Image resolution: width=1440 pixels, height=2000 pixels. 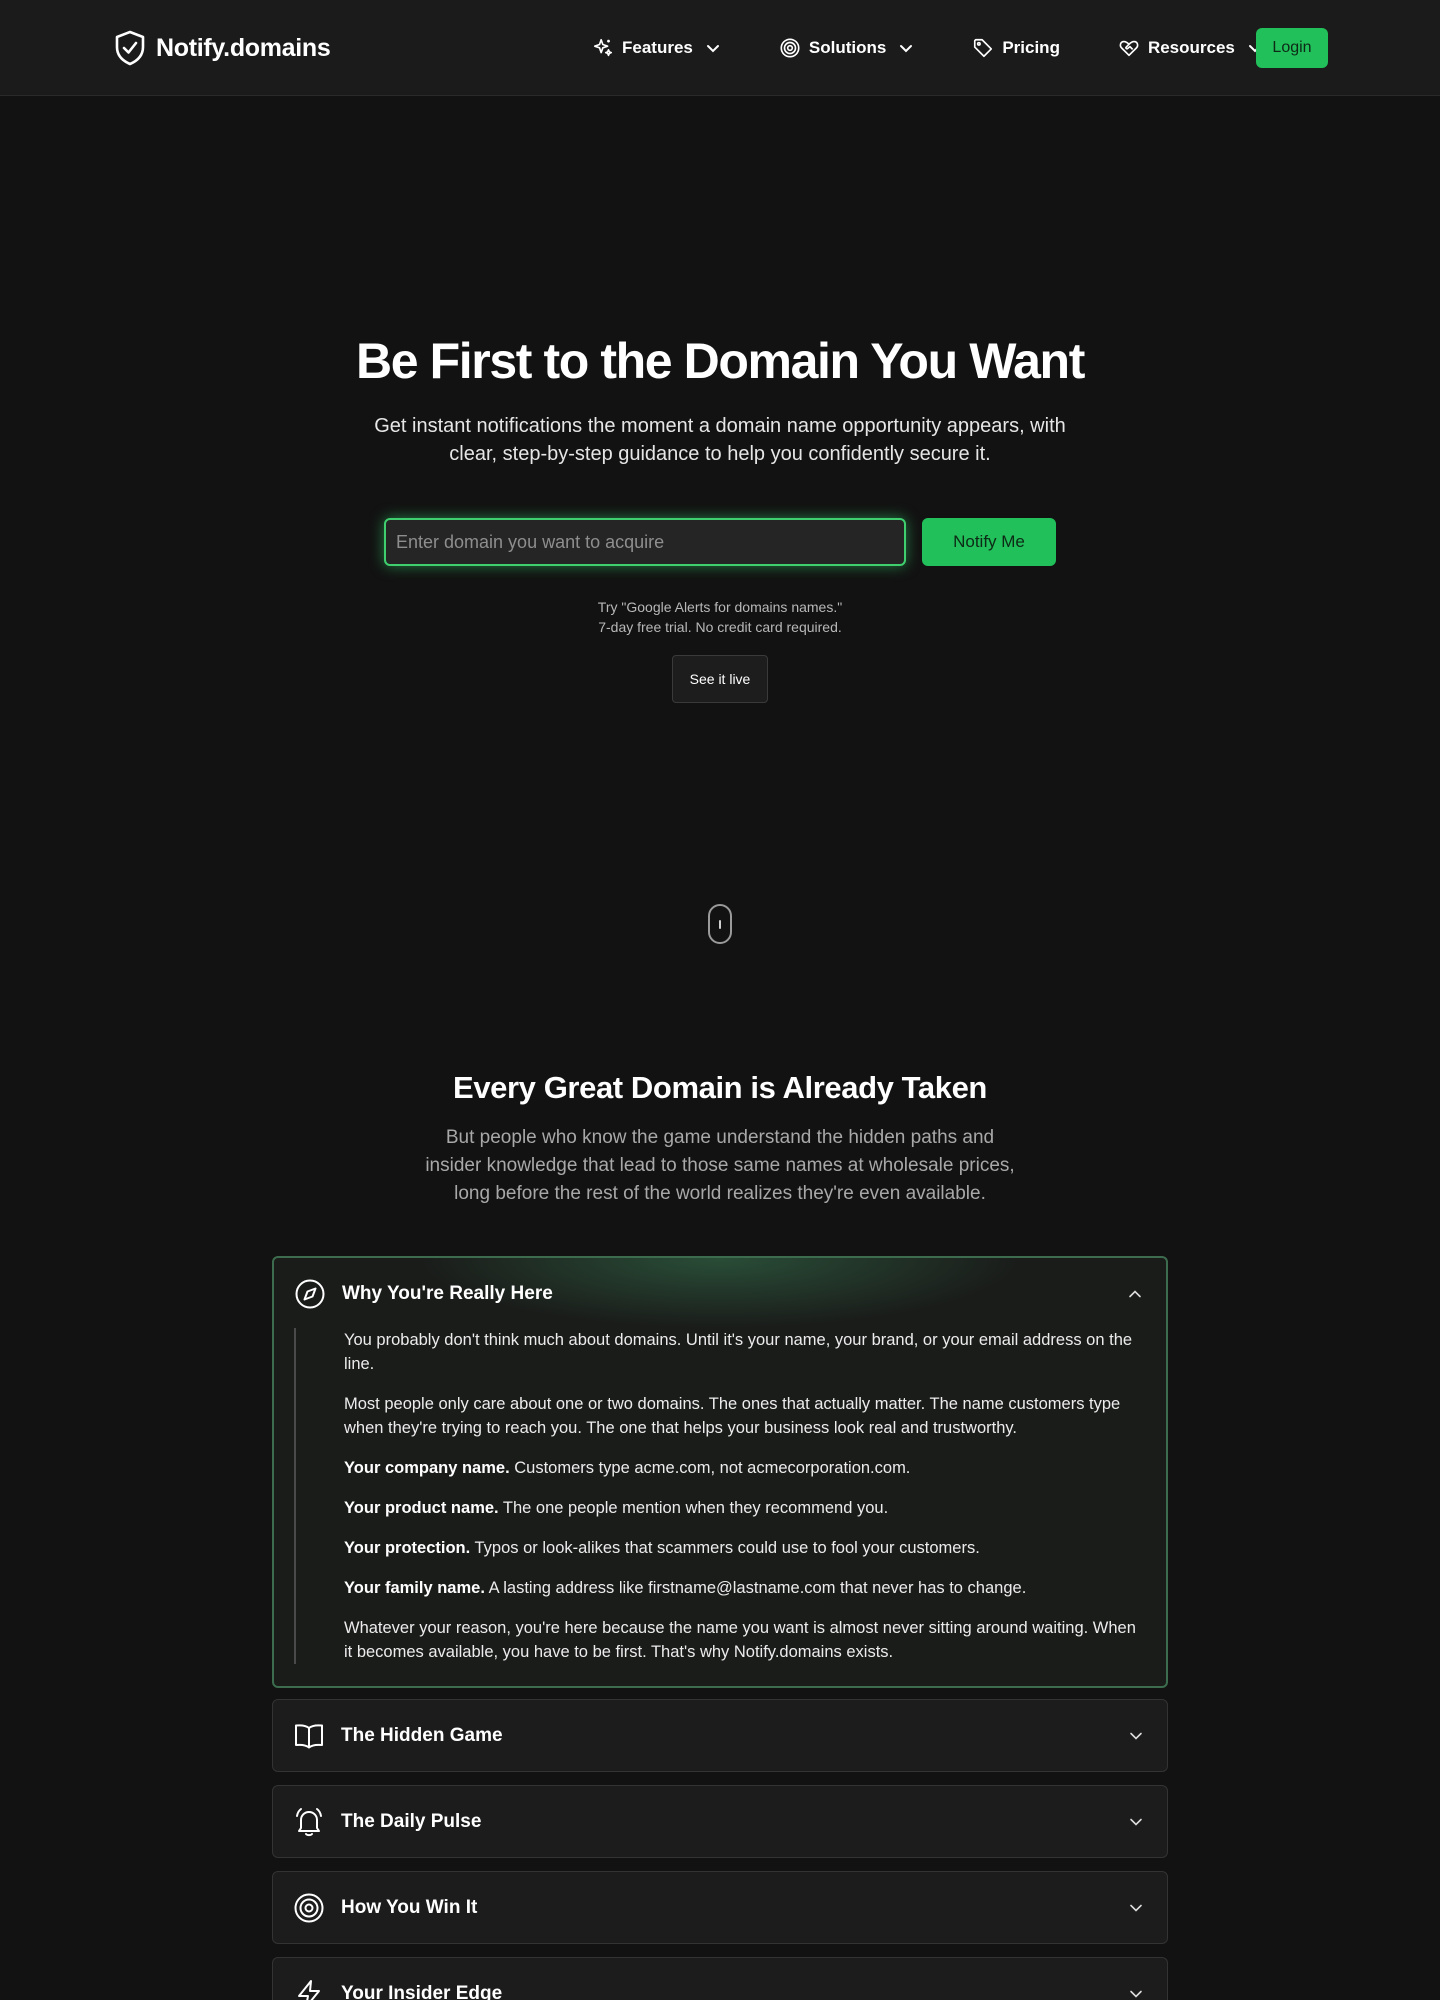 I want to click on lightning-icon, so click(x=309, y=1990).